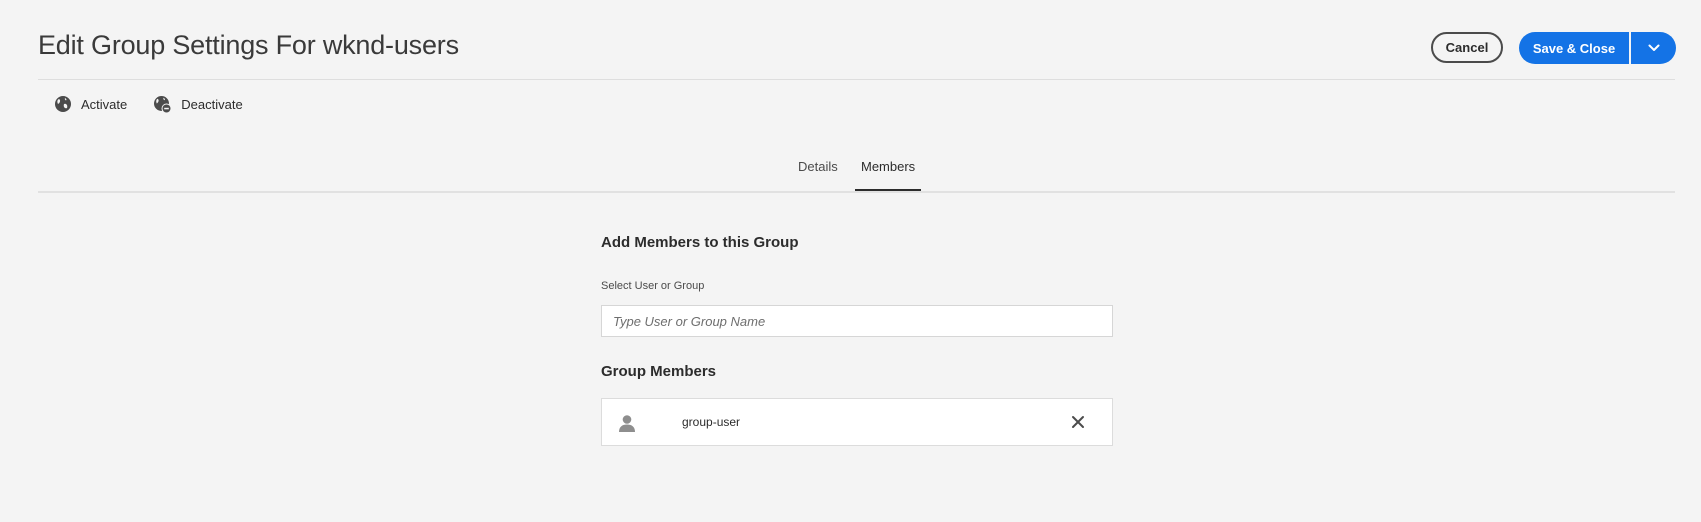  What do you see at coordinates (148, 104) in the screenshot?
I see `action-bar: Activate Deactivate` at bounding box center [148, 104].